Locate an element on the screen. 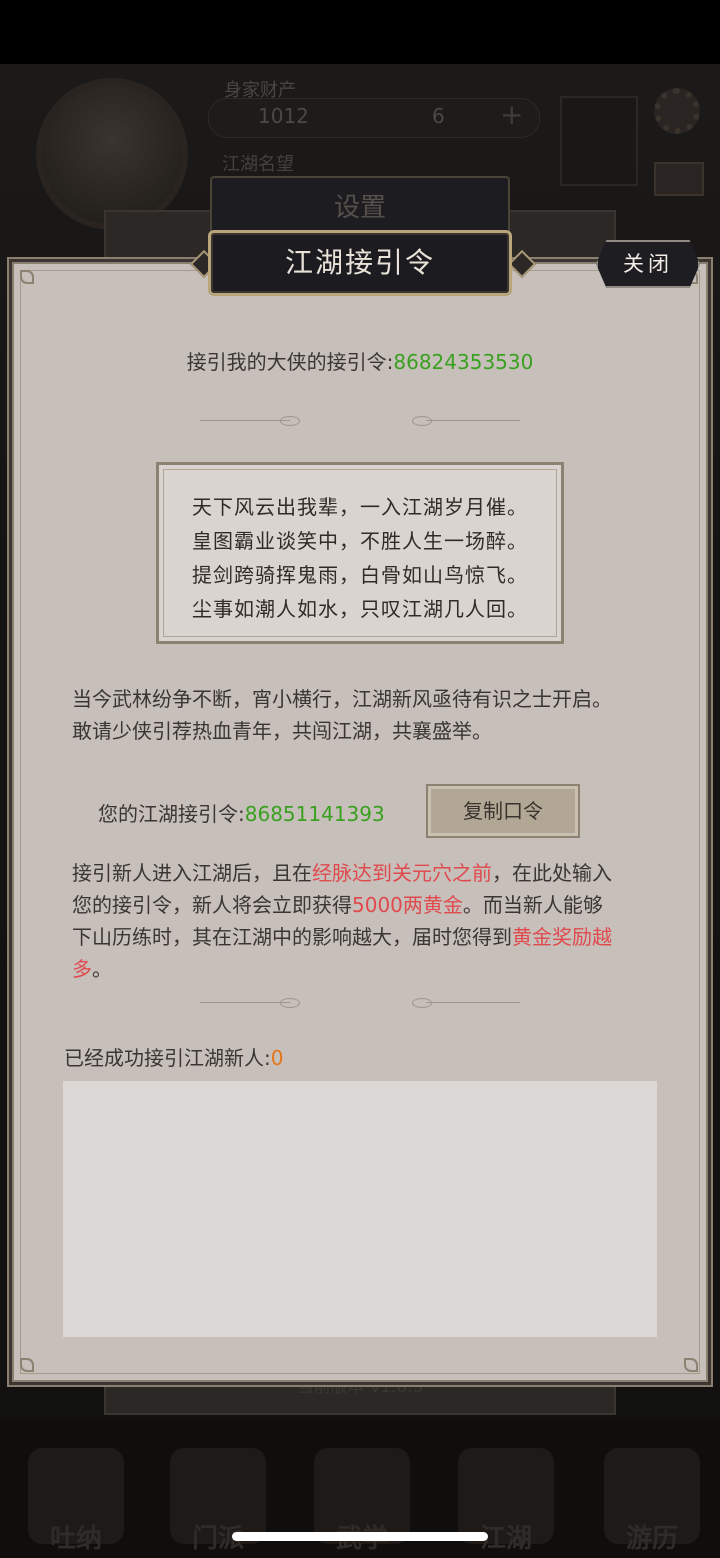 This screenshot has height=1558, width=720. intro-line: 敢请少侠引荐热血青年，共闯江湖，共襄盛举。 is located at coordinates (282, 731).